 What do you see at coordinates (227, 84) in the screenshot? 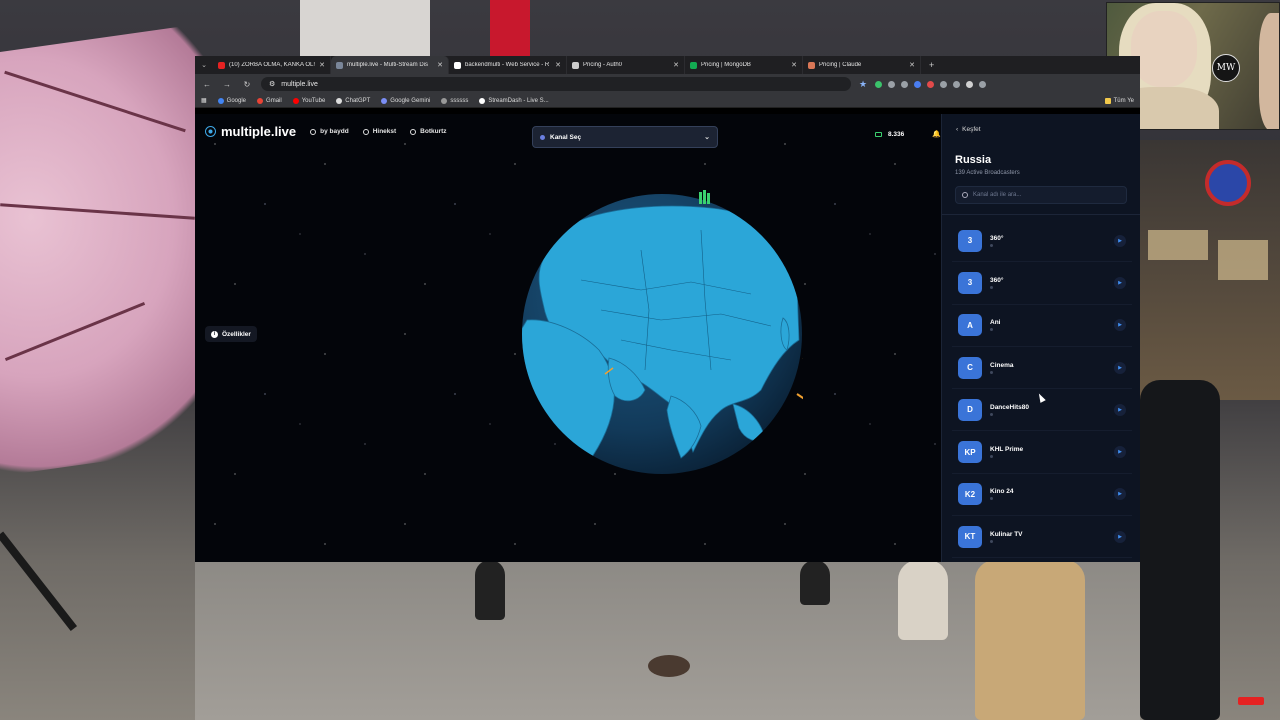
I see `forward-arrow-icon: →` at bounding box center [227, 84].